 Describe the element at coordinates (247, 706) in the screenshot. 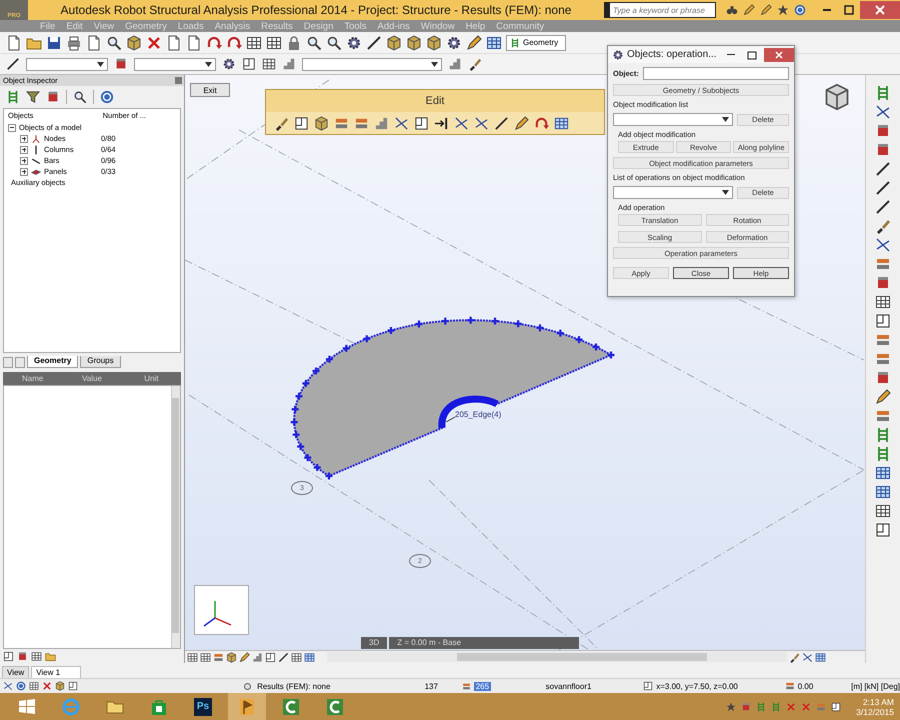

I see `taskbar-button` at that location.